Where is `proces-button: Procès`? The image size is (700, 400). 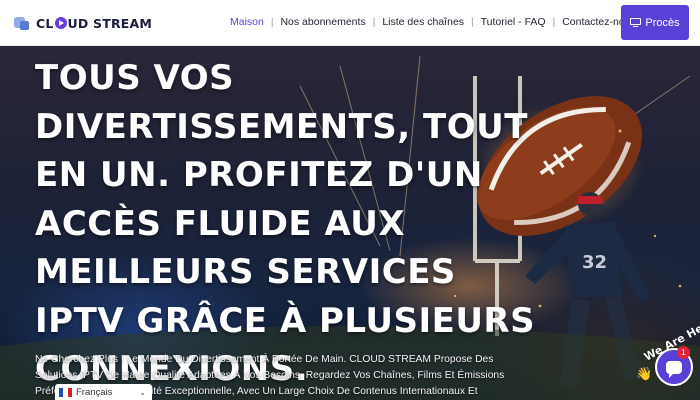 proces-button: Procès is located at coordinates (655, 22).